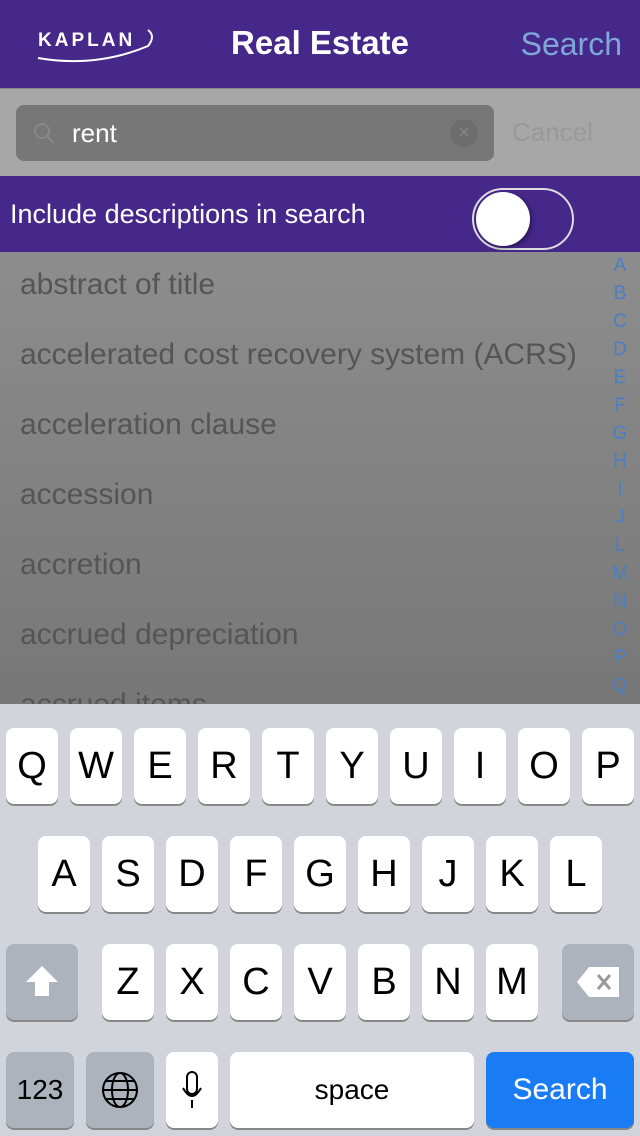 The height and width of the screenshot is (1136, 640). Describe the element at coordinates (320, 44) in the screenshot. I see `navigation-bar: KAPLAN Real Estate Search` at that location.